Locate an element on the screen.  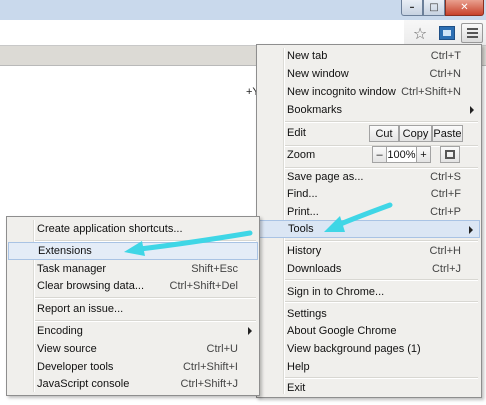
paste-button: Paste is located at coordinates (447, 133).